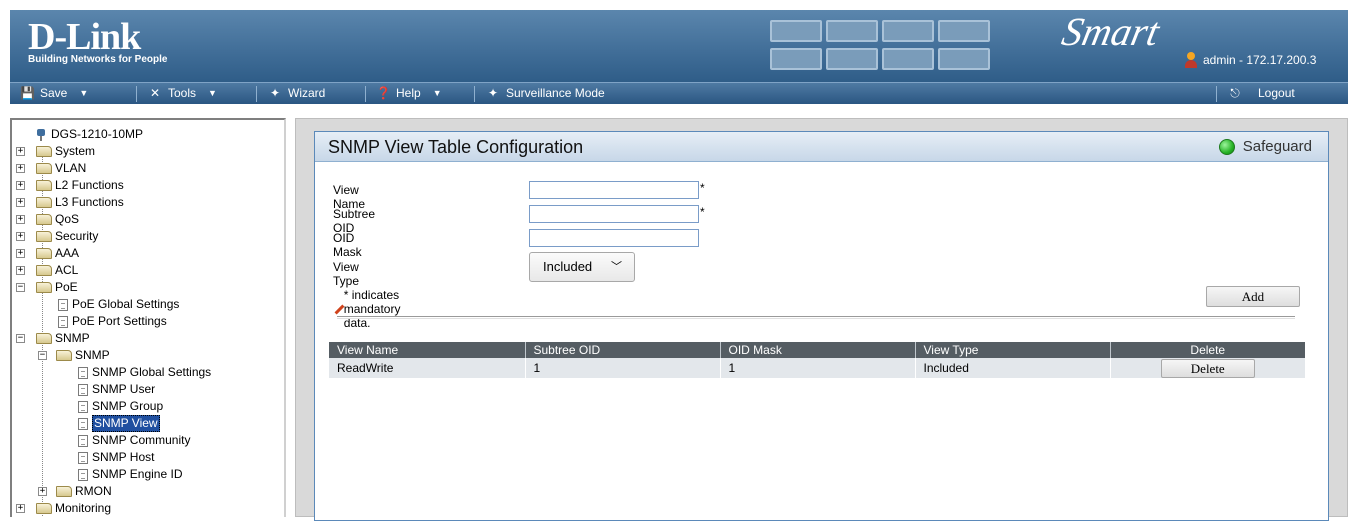 This screenshot has height=521, width=1358. Describe the element at coordinates (816, 317) in the screenshot. I see `divider` at that location.